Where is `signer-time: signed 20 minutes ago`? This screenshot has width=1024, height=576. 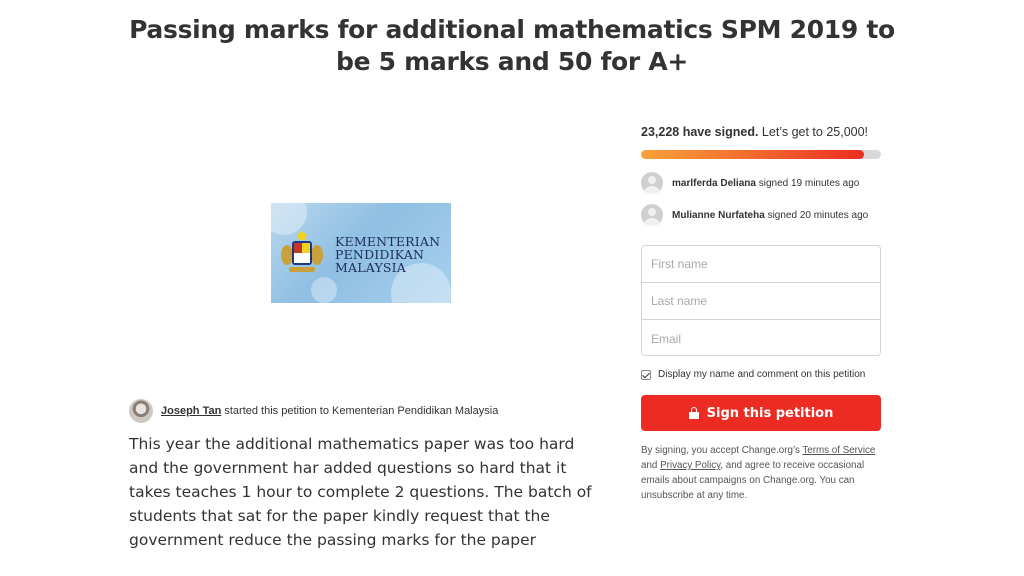
signer-time: signed 20 minutes ago is located at coordinates (818, 215).